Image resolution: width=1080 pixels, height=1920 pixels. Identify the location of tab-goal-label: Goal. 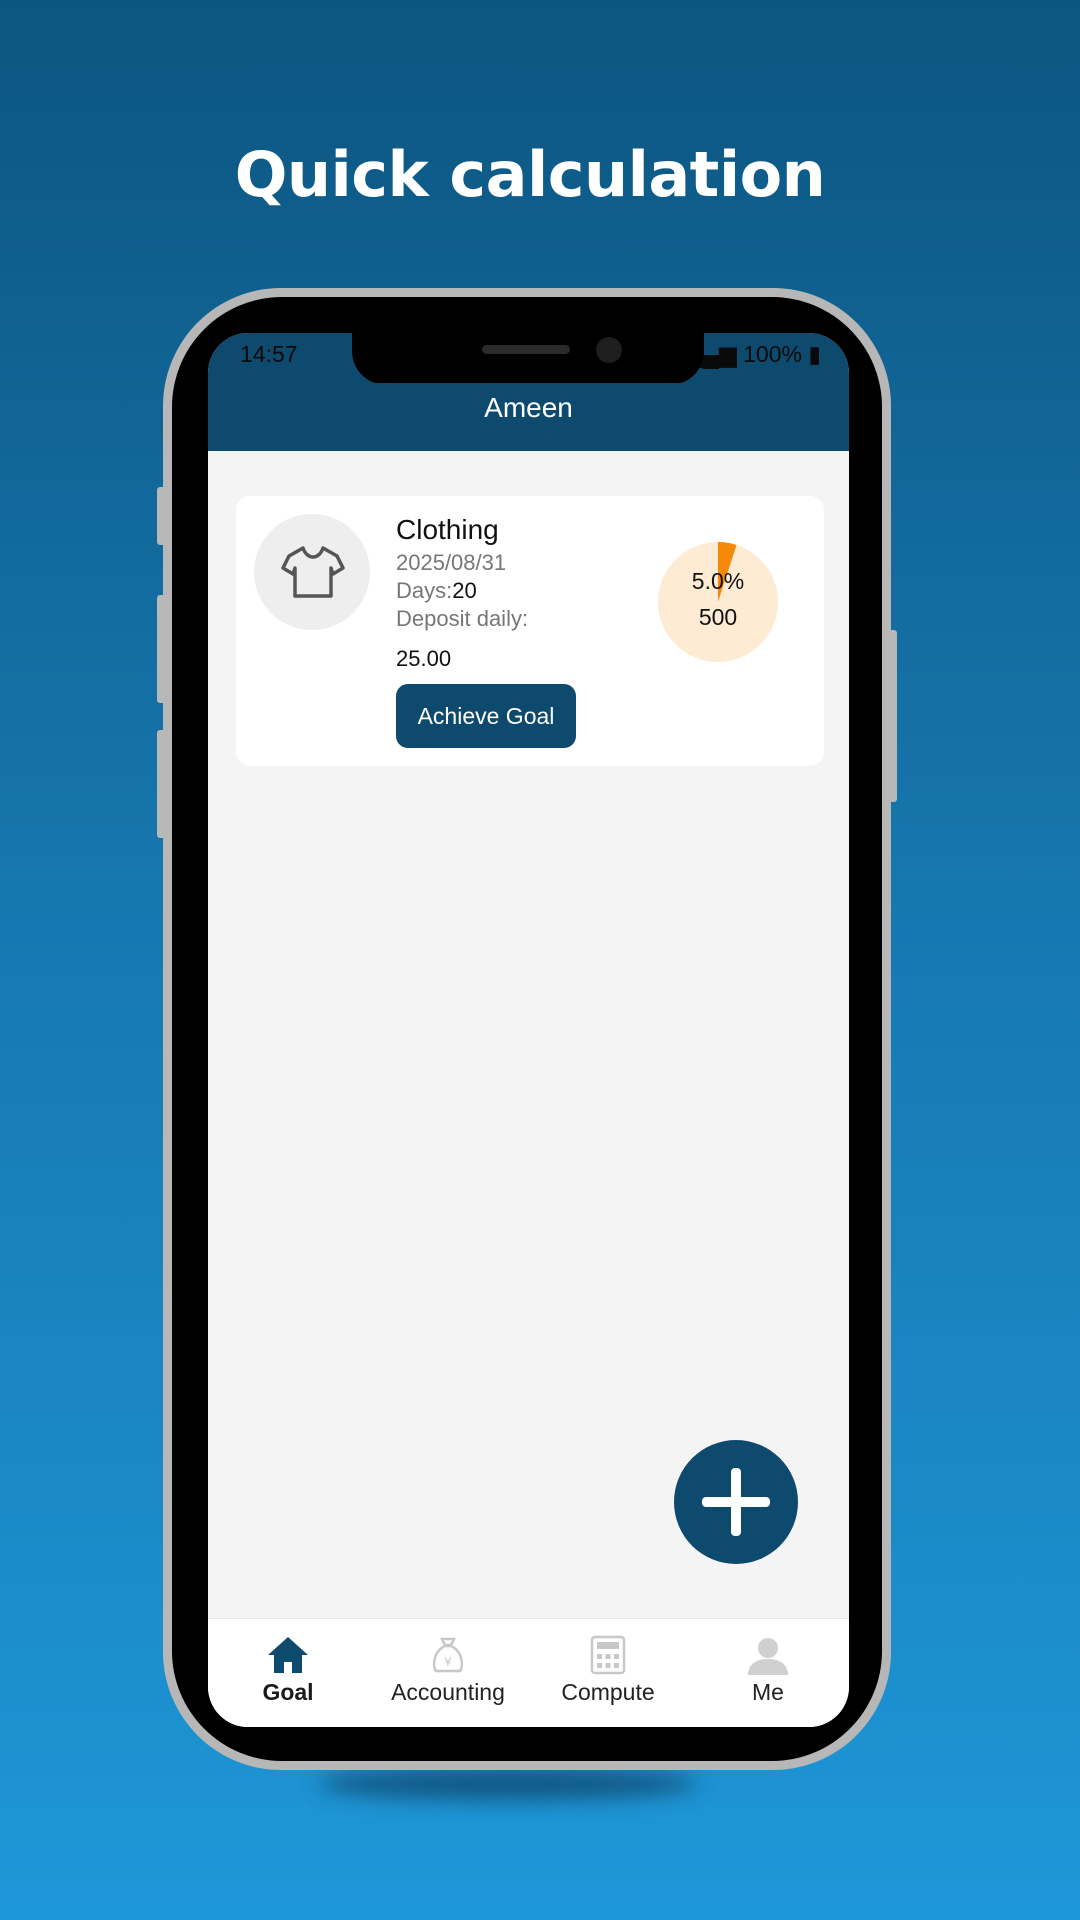
(288, 1692).